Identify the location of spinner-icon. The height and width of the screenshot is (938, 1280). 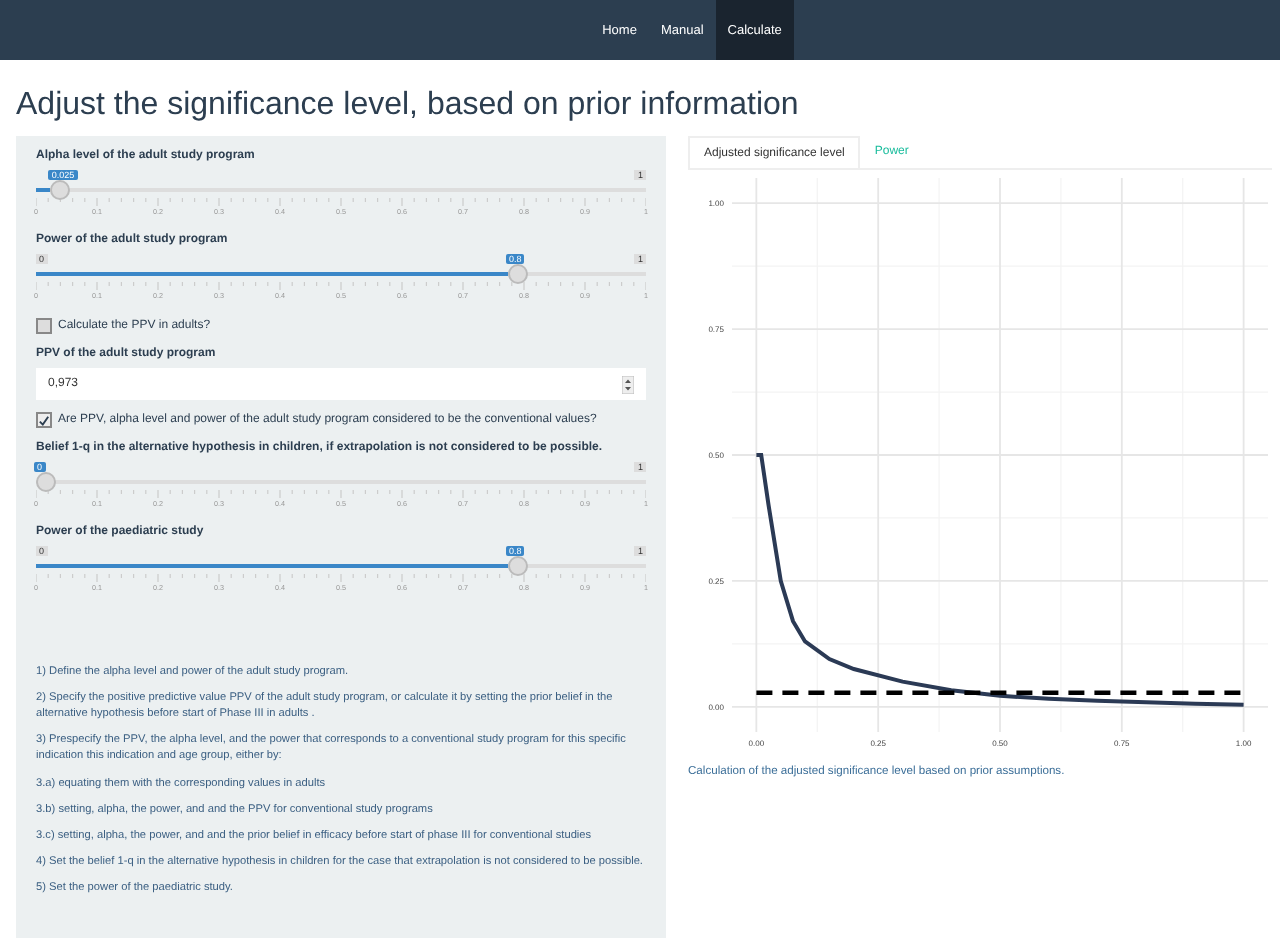
(628, 384).